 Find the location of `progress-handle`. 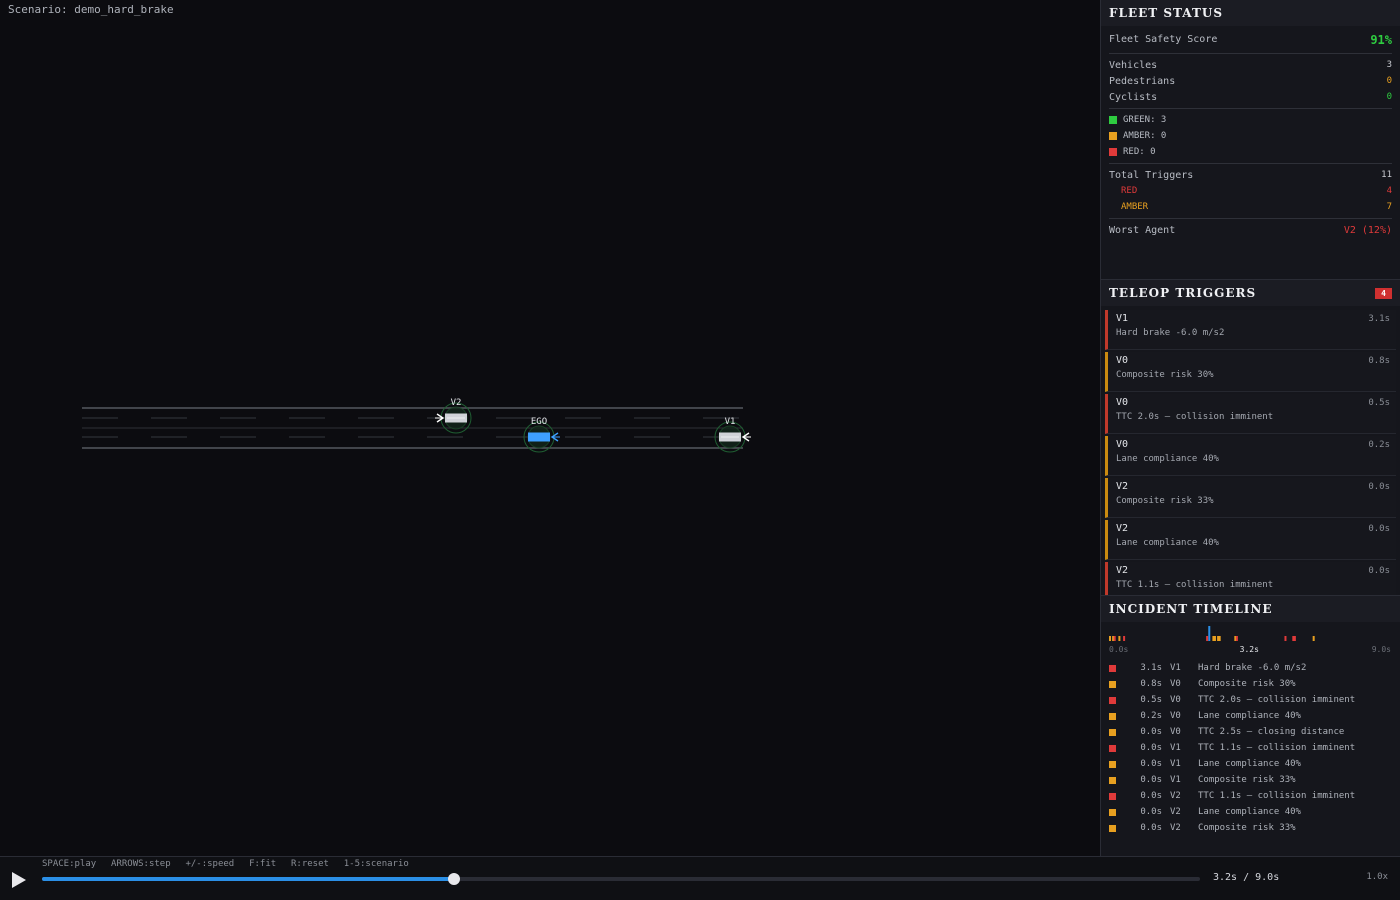

progress-handle is located at coordinates (454, 879).